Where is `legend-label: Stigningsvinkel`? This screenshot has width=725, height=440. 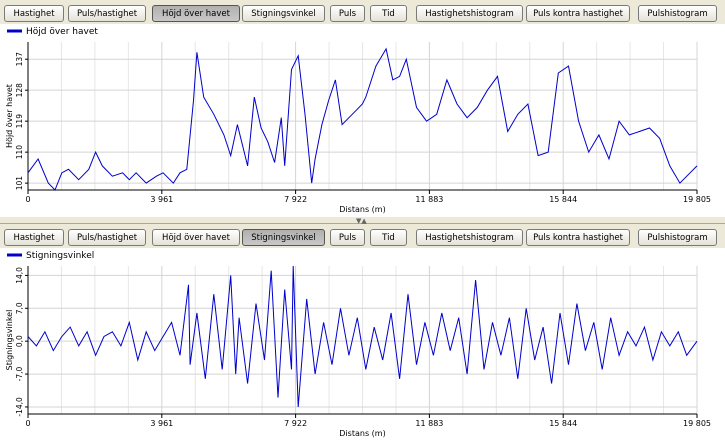
legend-label: Stigningsvinkel is located at coordinates (60, 256).